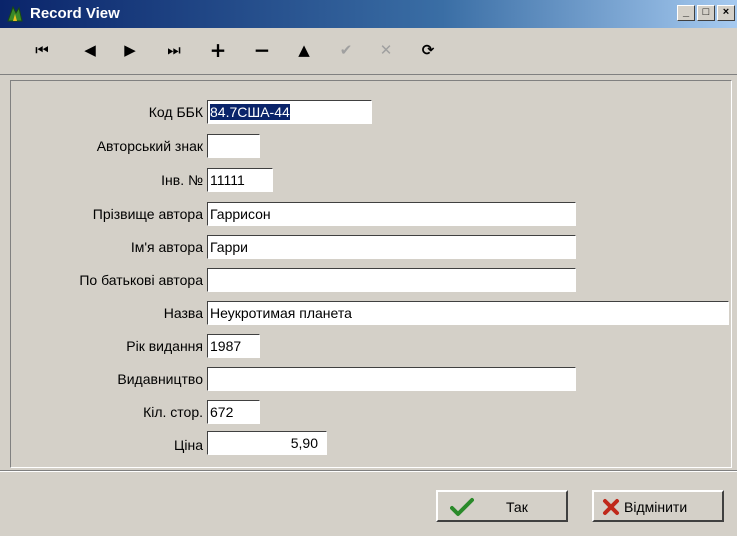 The image size is (737, 536). I want to click on year-label: Рік видання, so click(164, 346).